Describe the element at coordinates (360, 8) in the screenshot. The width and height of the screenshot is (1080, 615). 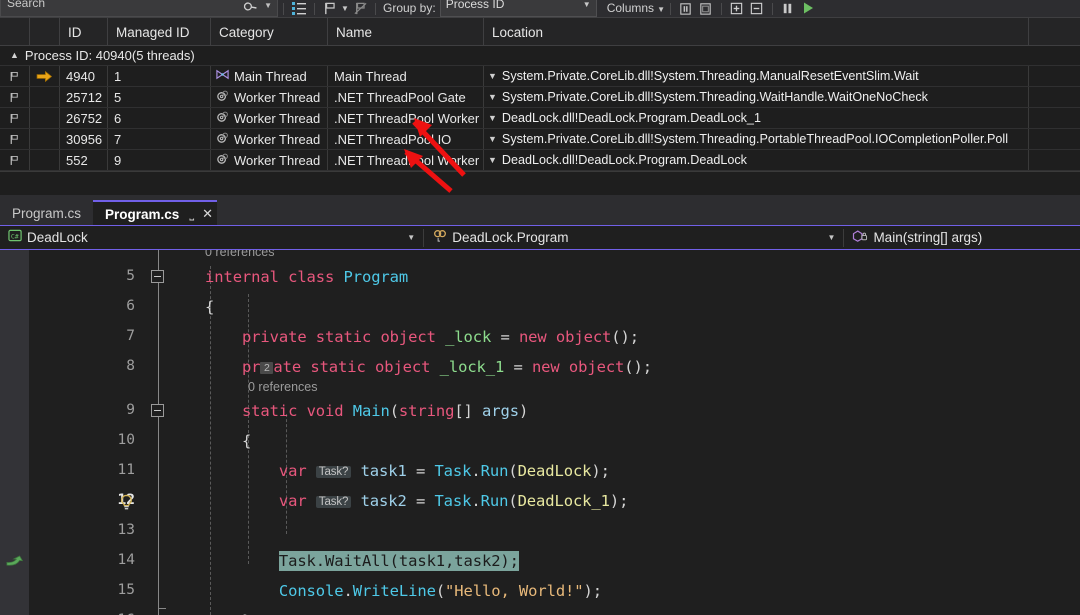
I see `unflag-icon` at that location.